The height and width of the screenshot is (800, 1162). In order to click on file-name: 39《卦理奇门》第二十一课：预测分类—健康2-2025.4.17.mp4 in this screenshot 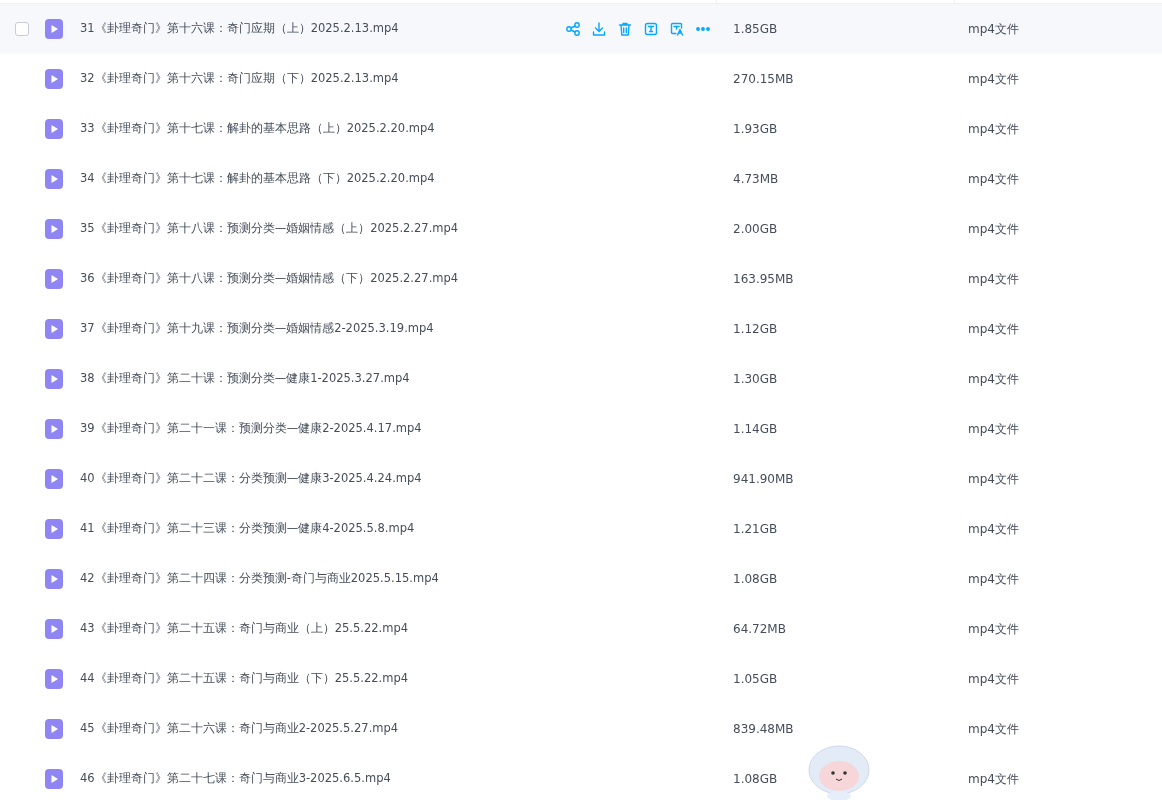, I will do `click(251, 429)`.